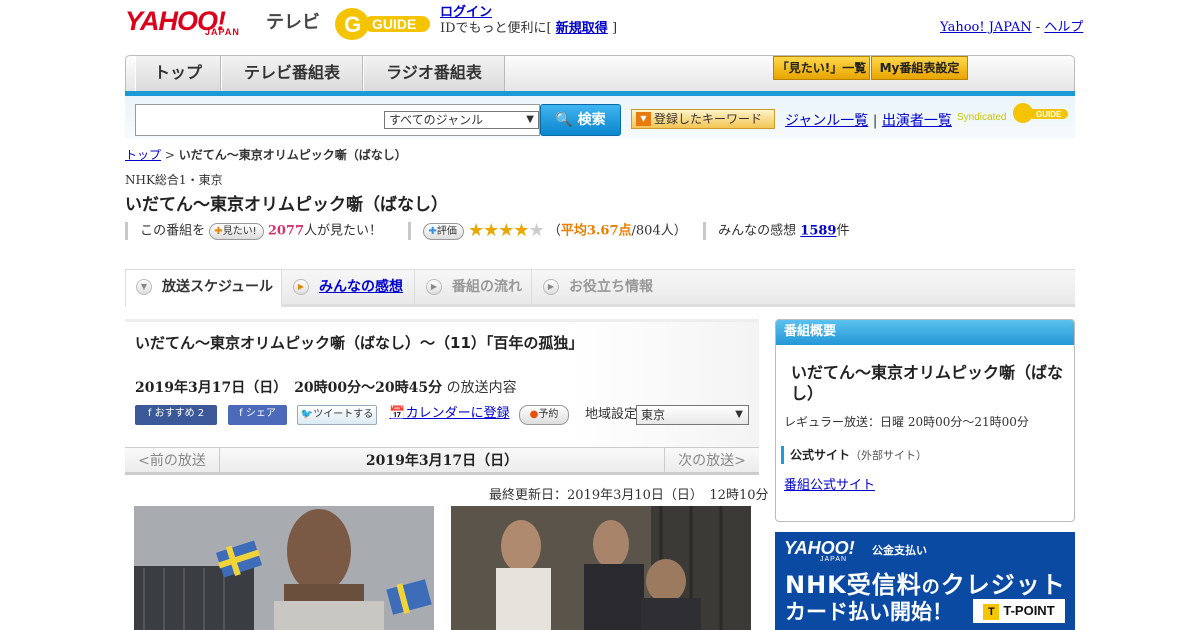 This screenshot has height=630, width=1200. Describe the element at coordinates (931, 587) in the screenshot. I see `banner-headline-1b: の` at that location.